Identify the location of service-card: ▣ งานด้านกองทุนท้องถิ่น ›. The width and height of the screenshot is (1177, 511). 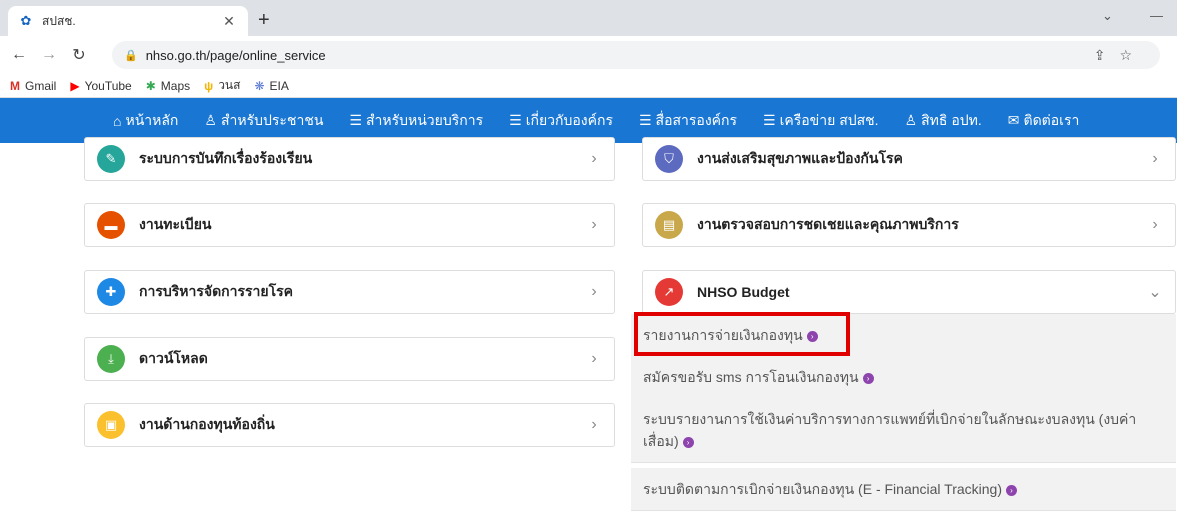
(349, 425).